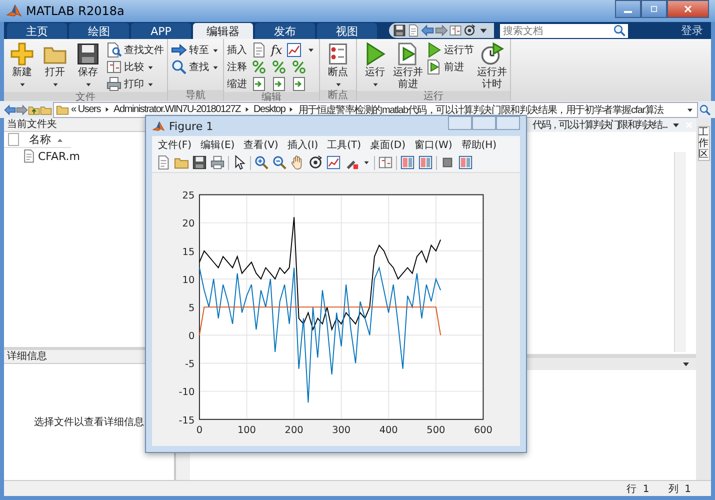  I want to click on ribbon-button: 前进, so click(445, 67).